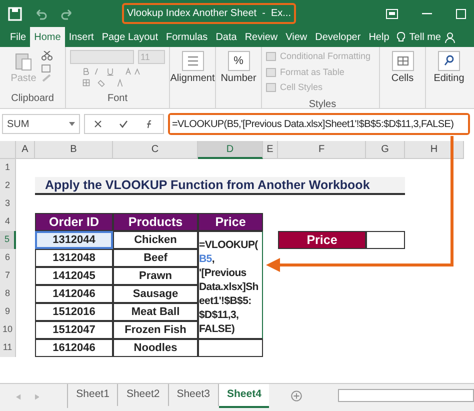 The width and height of the screenshot is (474, 411). What do you see at coordinates (155, 258) in the screenshot?
I see `table-cell: Beef` at bounding box center [155, 258].